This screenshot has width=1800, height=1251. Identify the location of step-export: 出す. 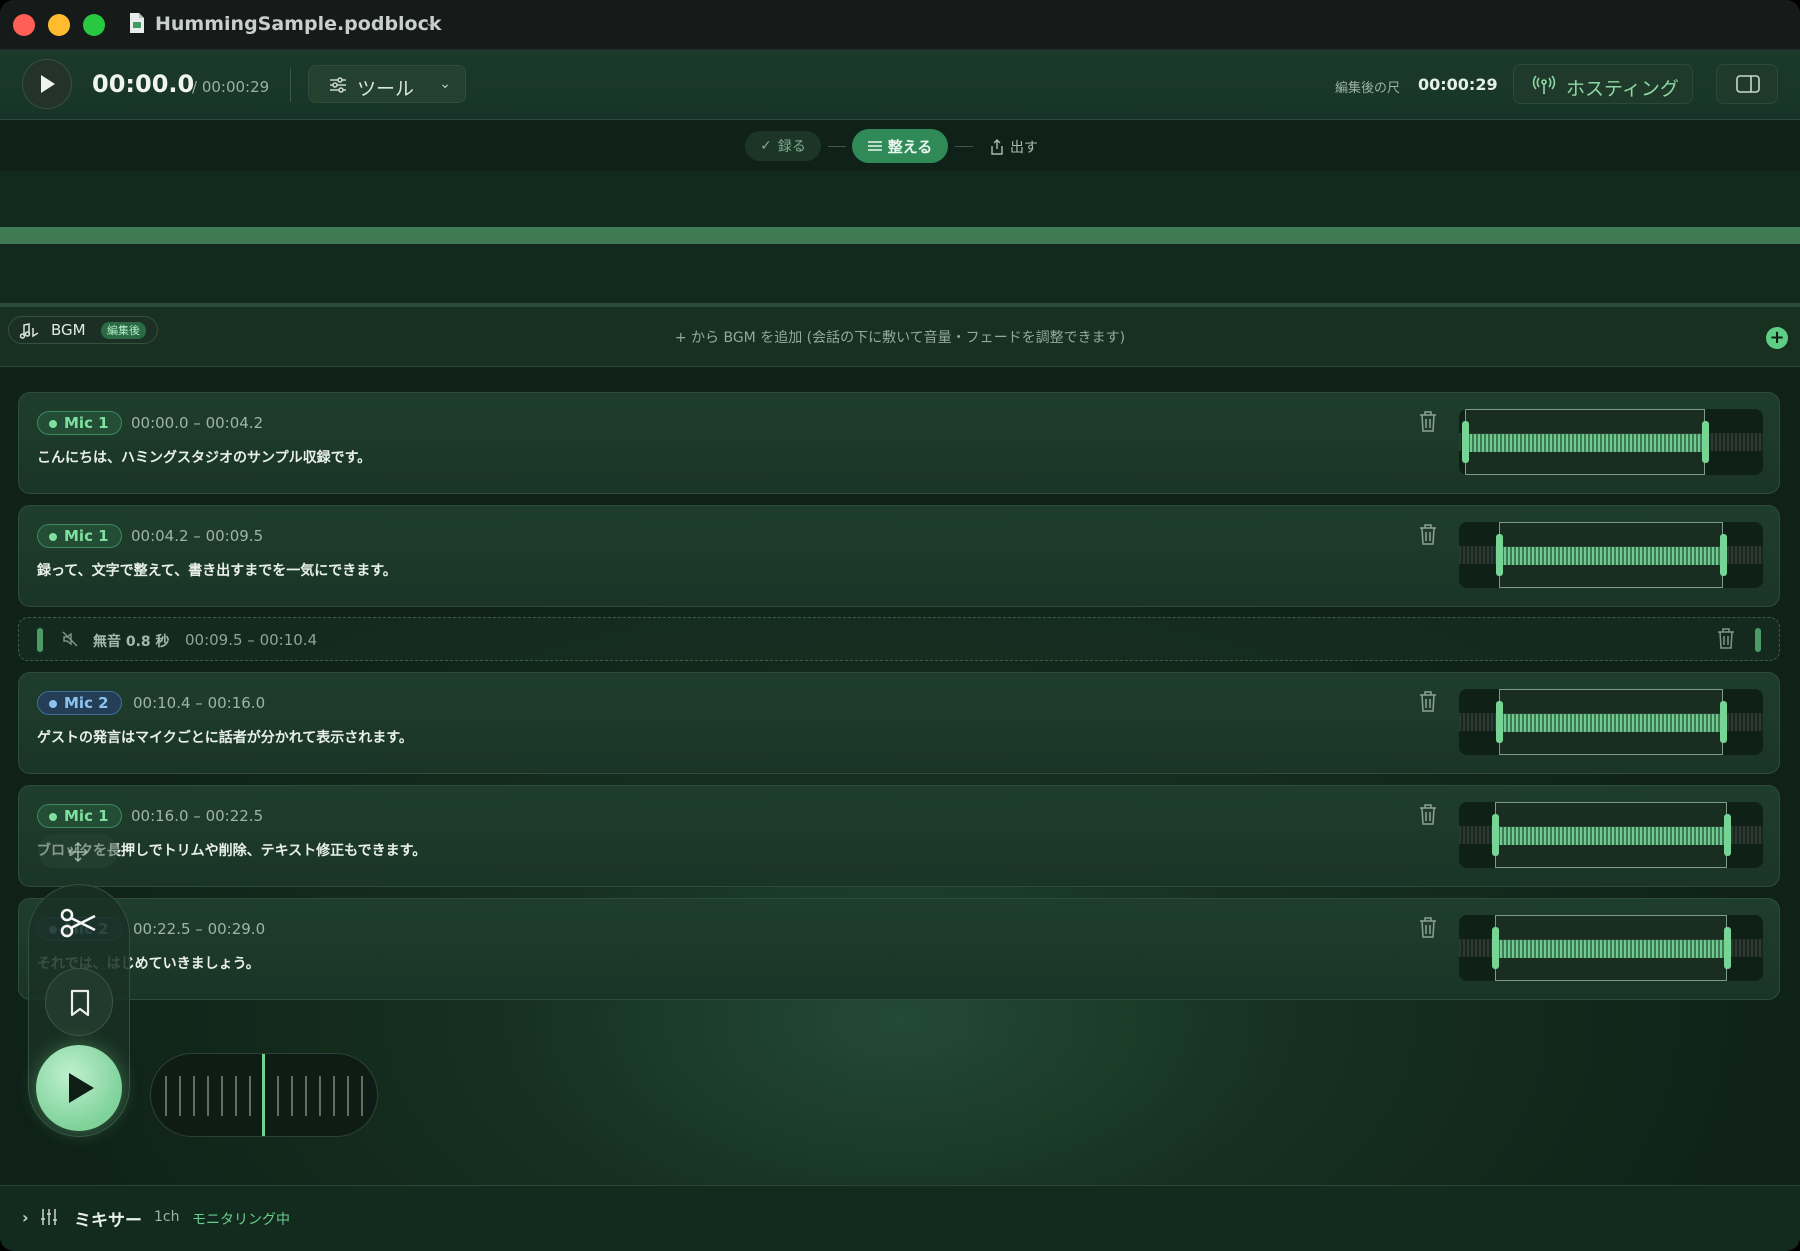
(1014, 147).